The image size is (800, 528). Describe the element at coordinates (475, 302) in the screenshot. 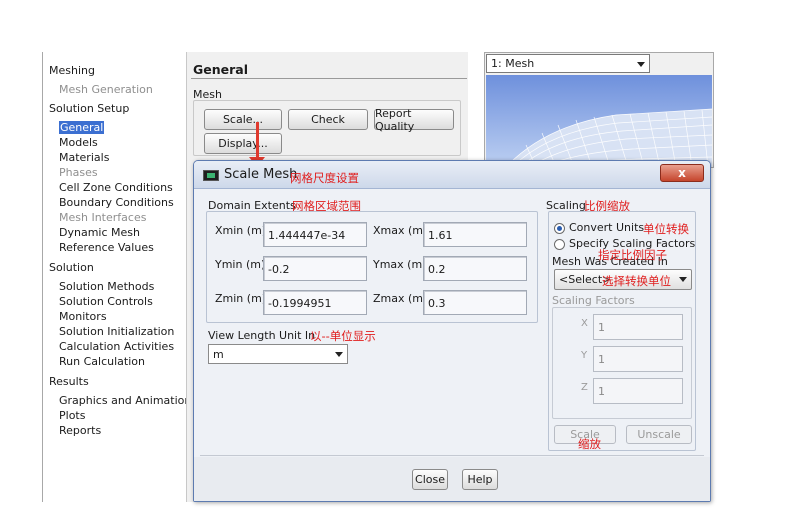

I see `zmax-field: 0.3` at that location.